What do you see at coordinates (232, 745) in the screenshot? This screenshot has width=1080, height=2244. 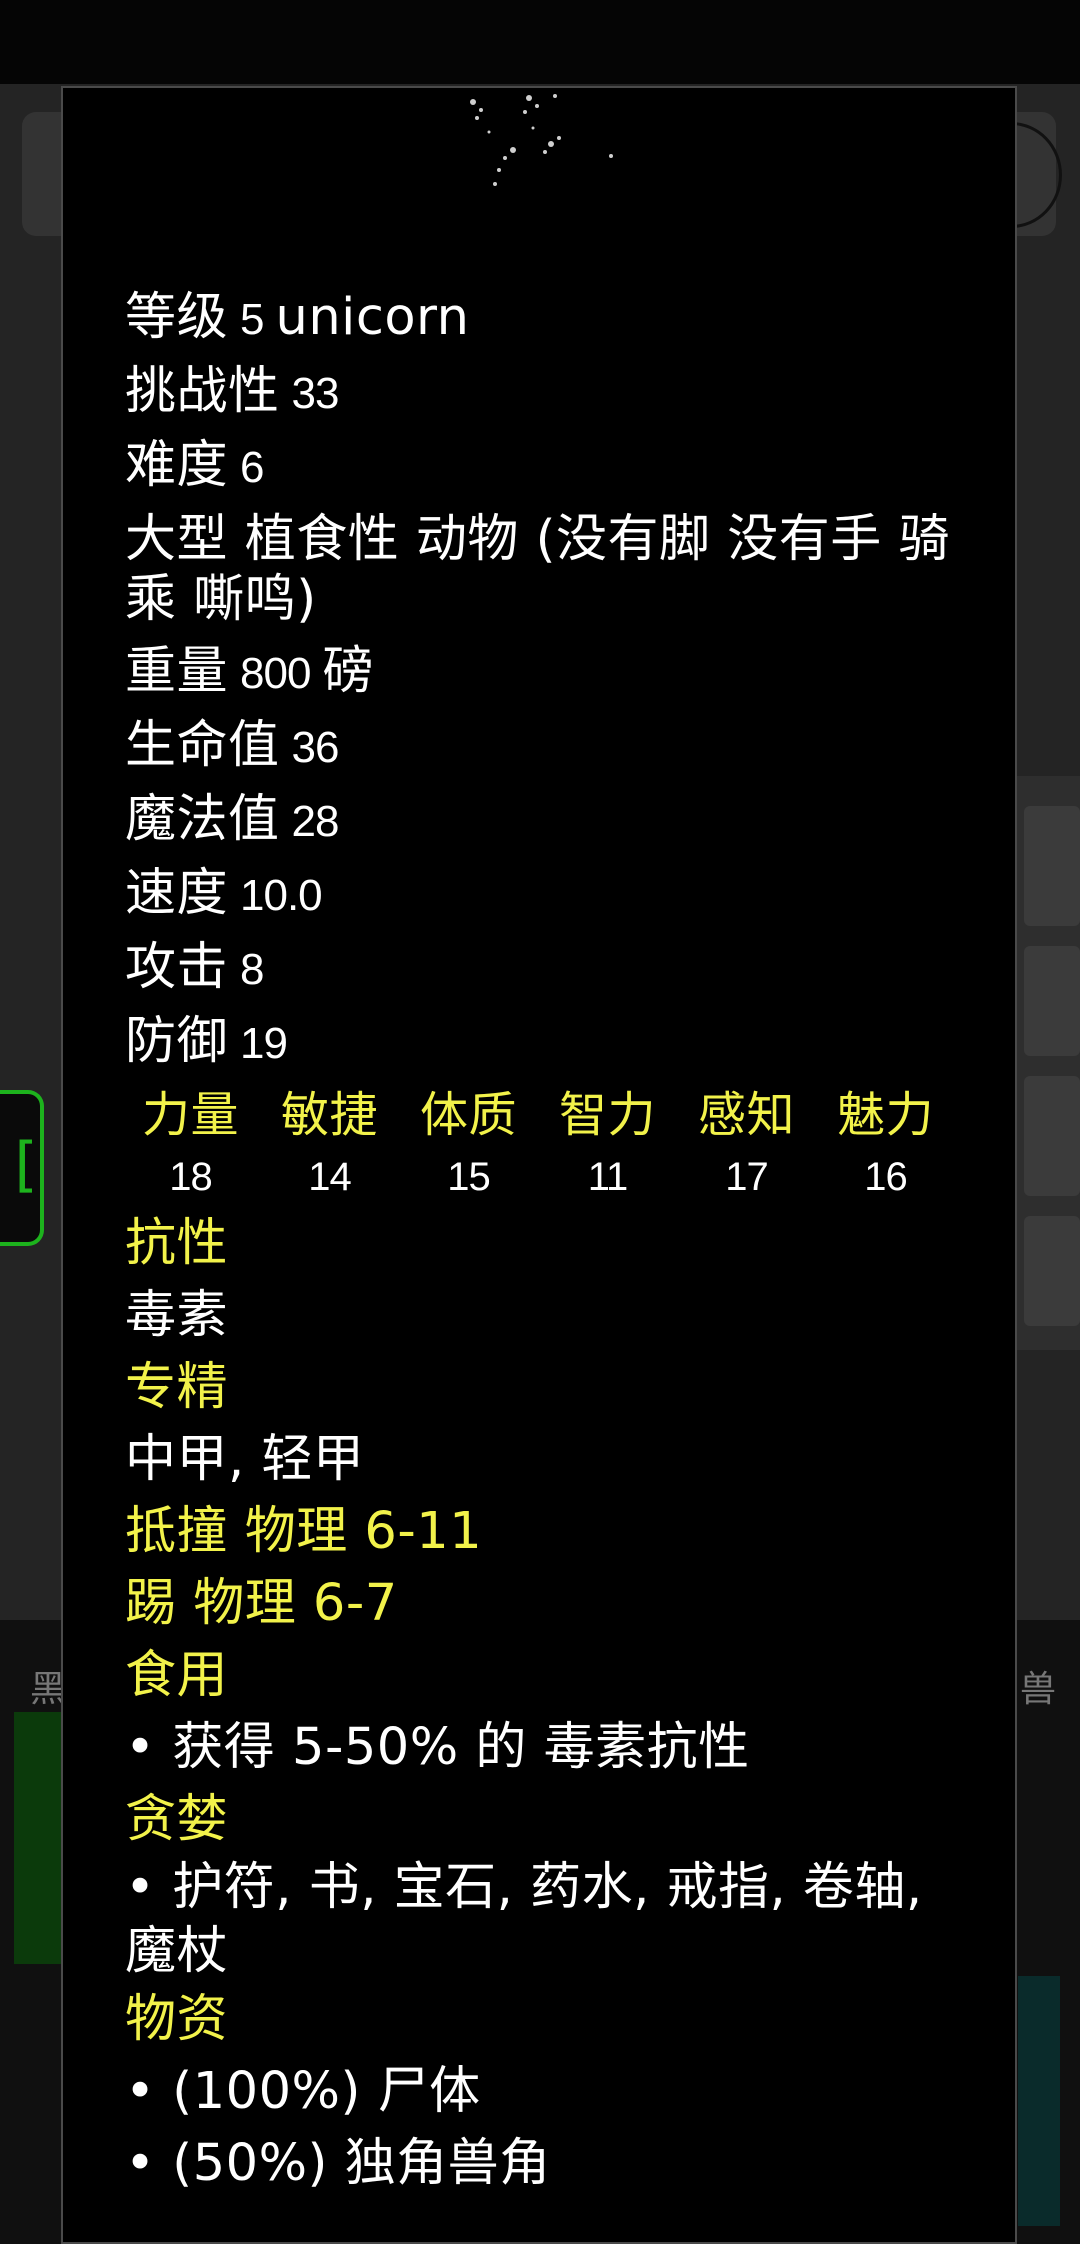 I see `hp-row: 生命值 36` at bounding box center [232, 745].